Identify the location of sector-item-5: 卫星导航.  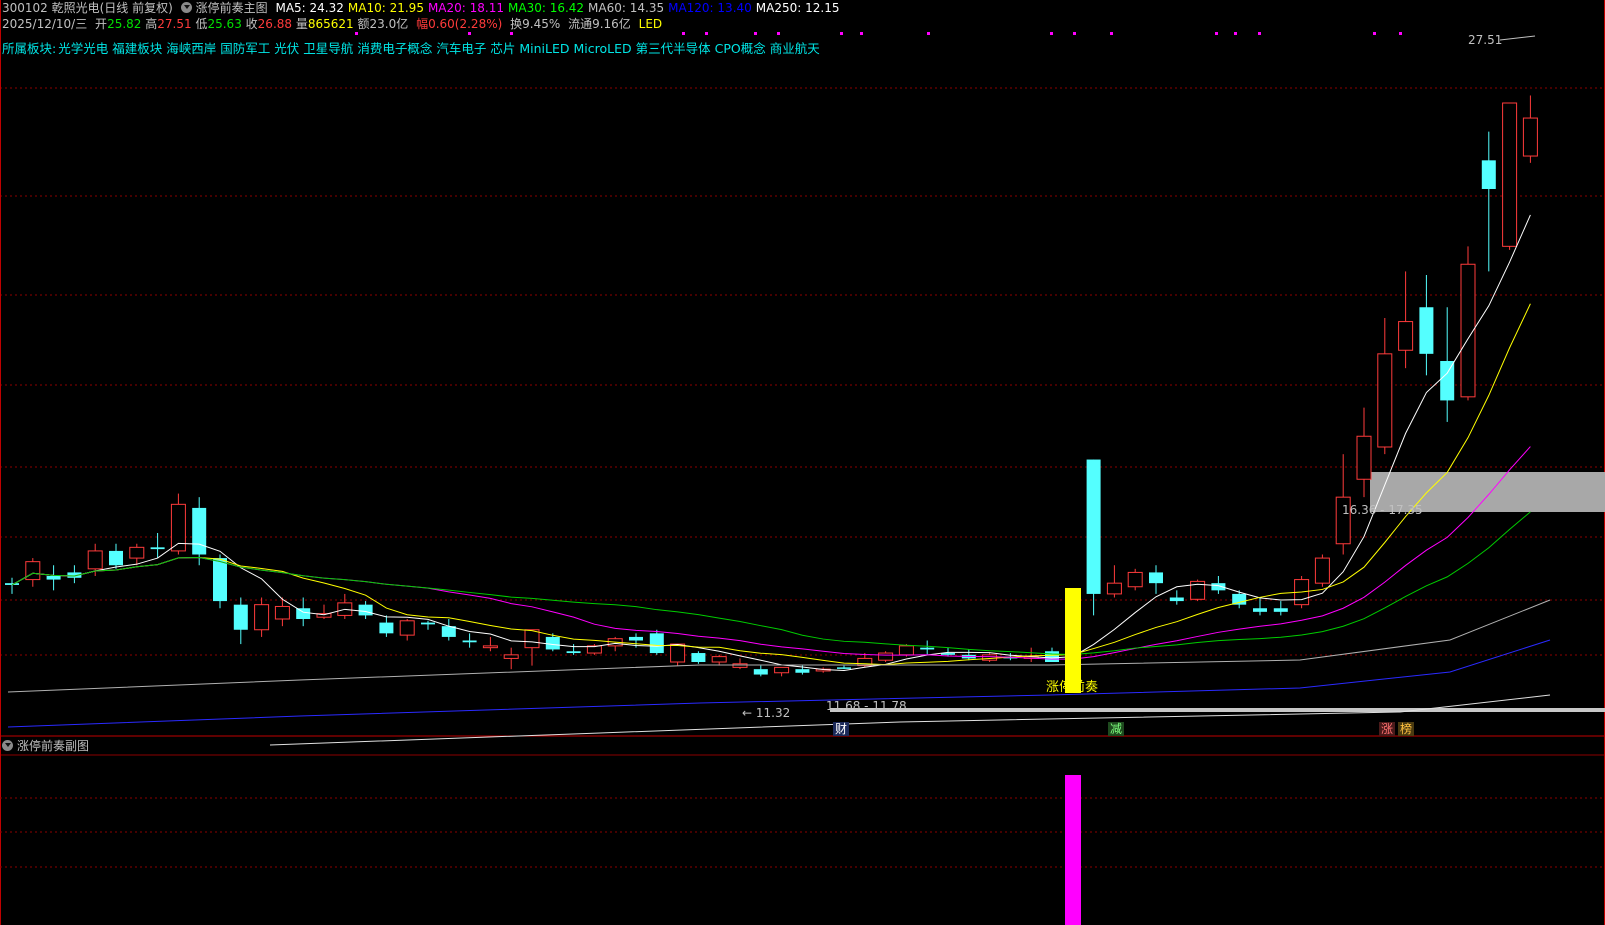
(328, 48).